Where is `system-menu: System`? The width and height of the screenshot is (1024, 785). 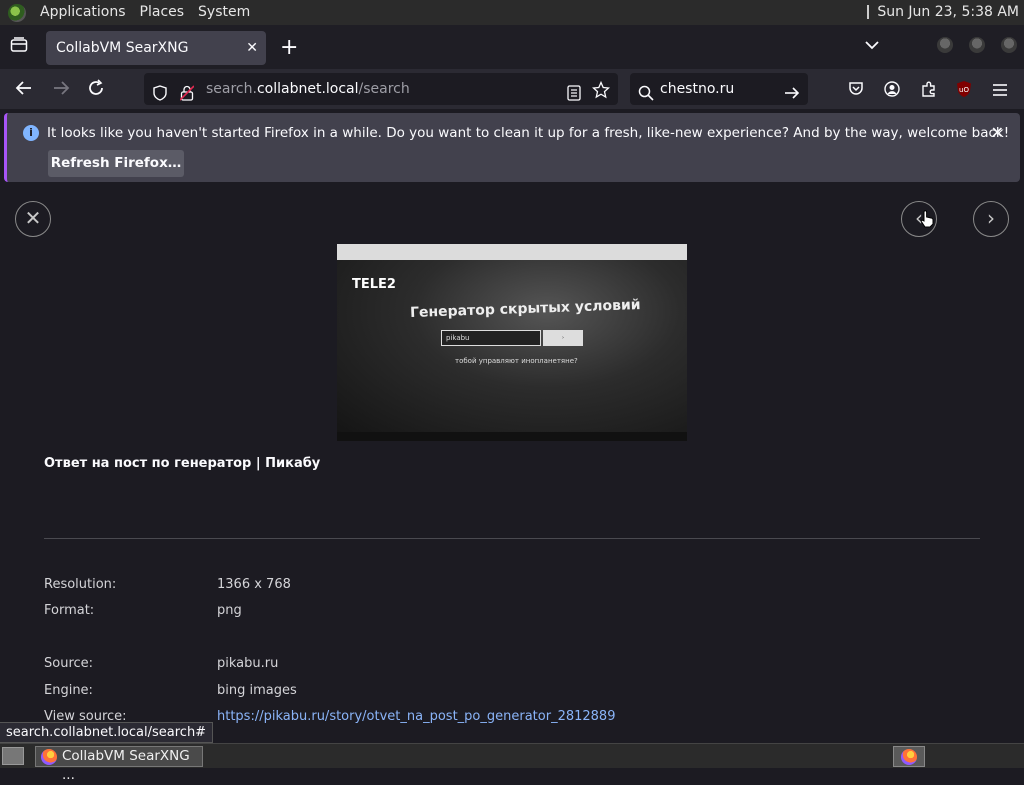 system-menu: System is located at coordinates (224, 12).